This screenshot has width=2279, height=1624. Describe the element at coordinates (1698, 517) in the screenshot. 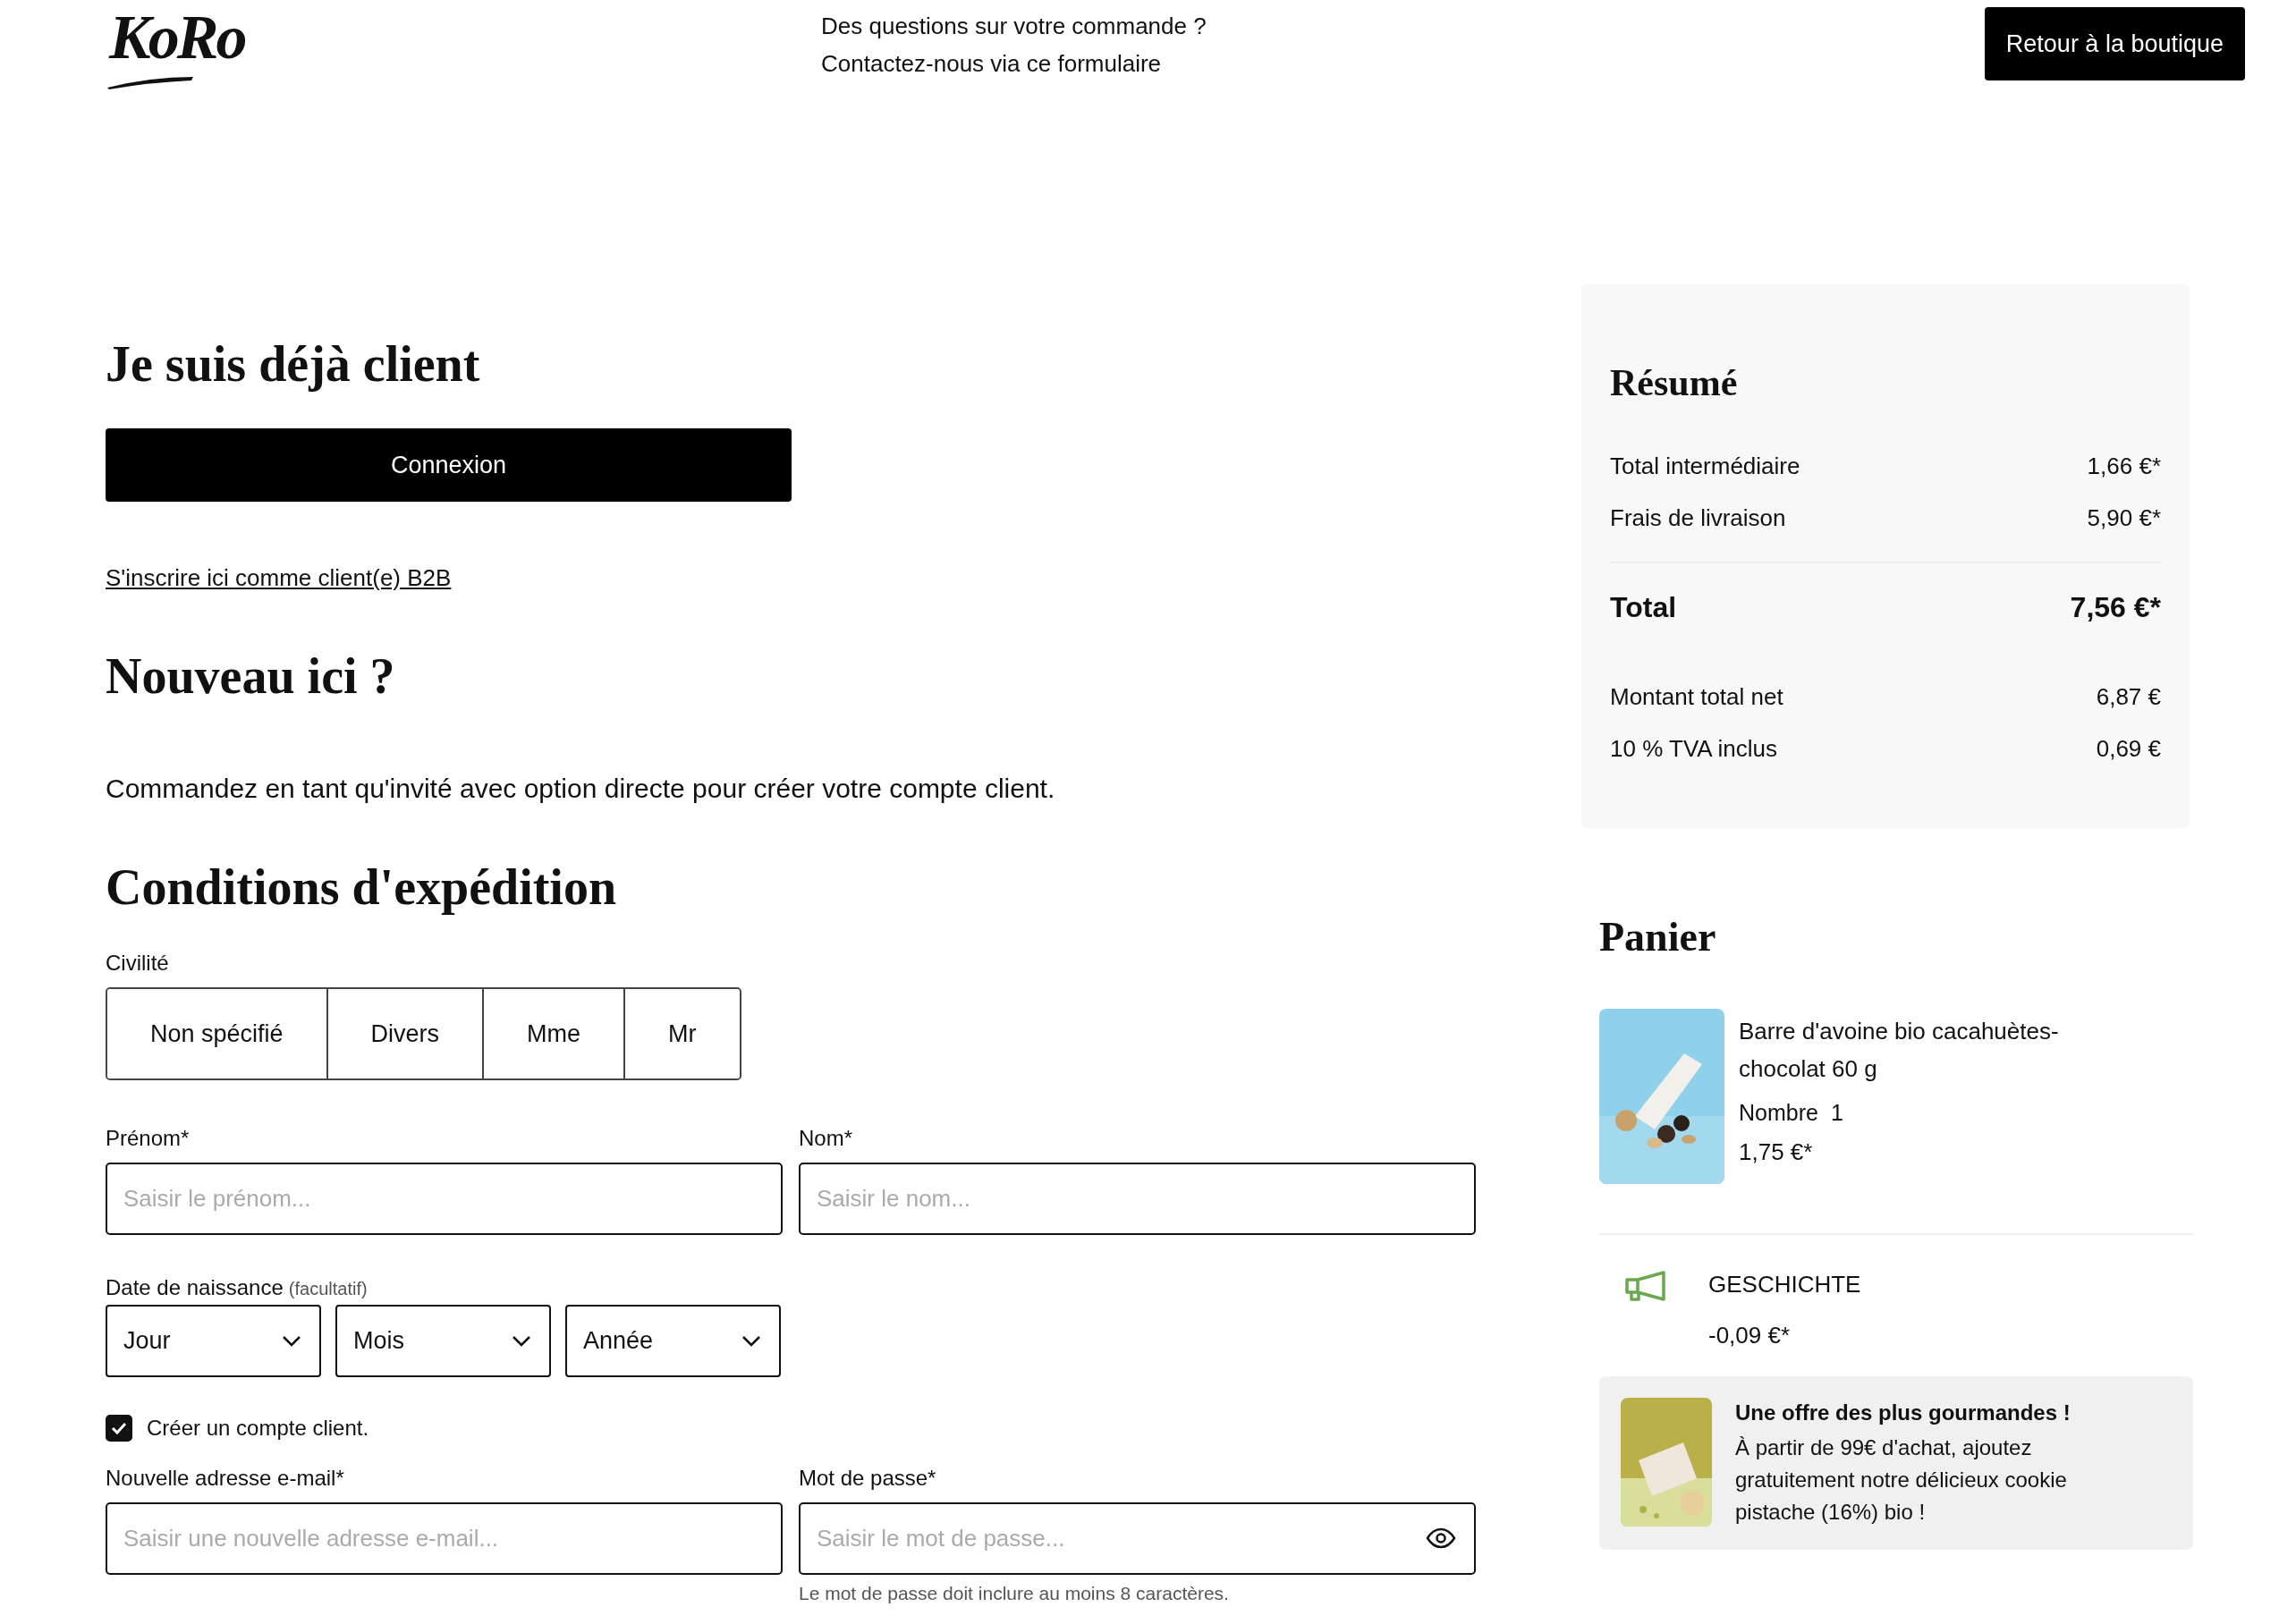

I see `summary-label: Frais de livraison` at that location.